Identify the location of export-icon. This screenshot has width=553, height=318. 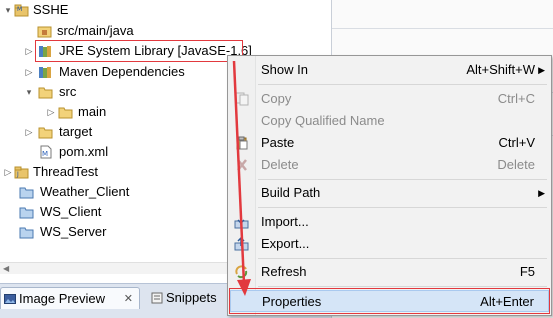
(241, 244).